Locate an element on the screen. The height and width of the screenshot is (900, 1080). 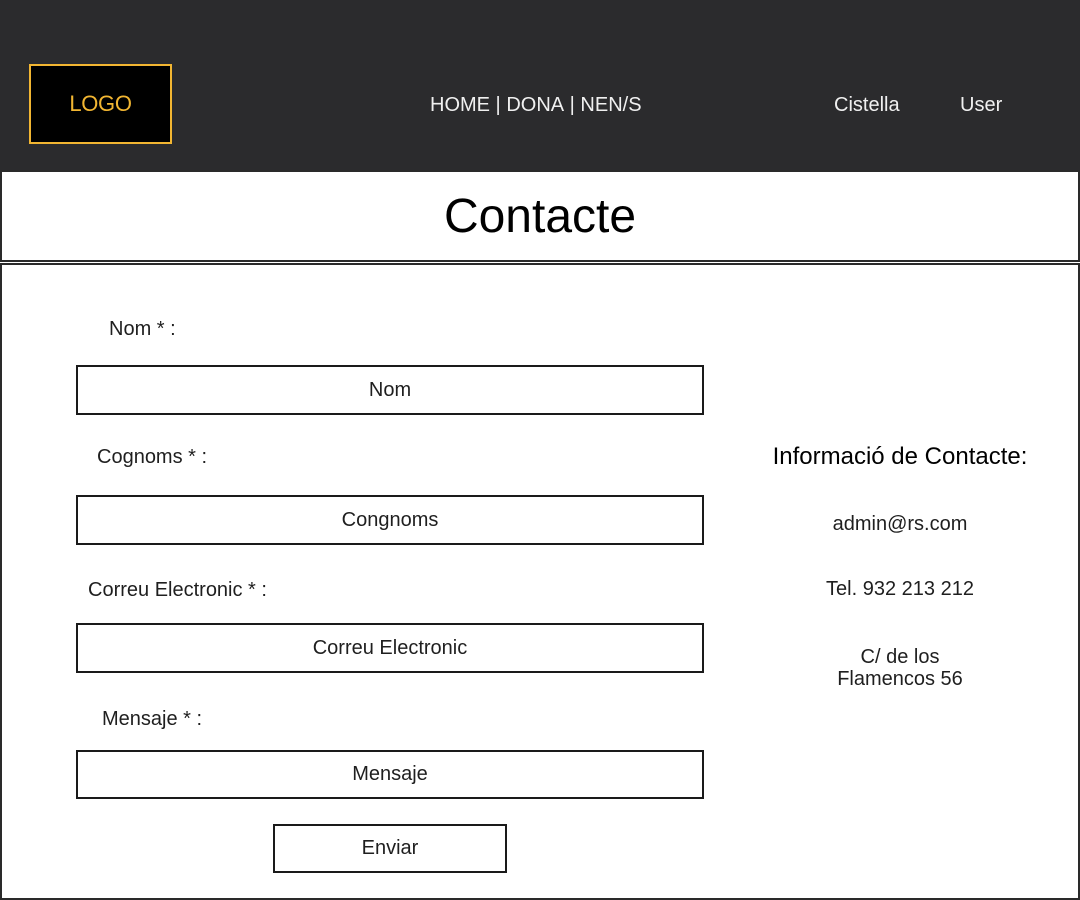
surname-input: Congnoms is located at coordinates (390, 520).